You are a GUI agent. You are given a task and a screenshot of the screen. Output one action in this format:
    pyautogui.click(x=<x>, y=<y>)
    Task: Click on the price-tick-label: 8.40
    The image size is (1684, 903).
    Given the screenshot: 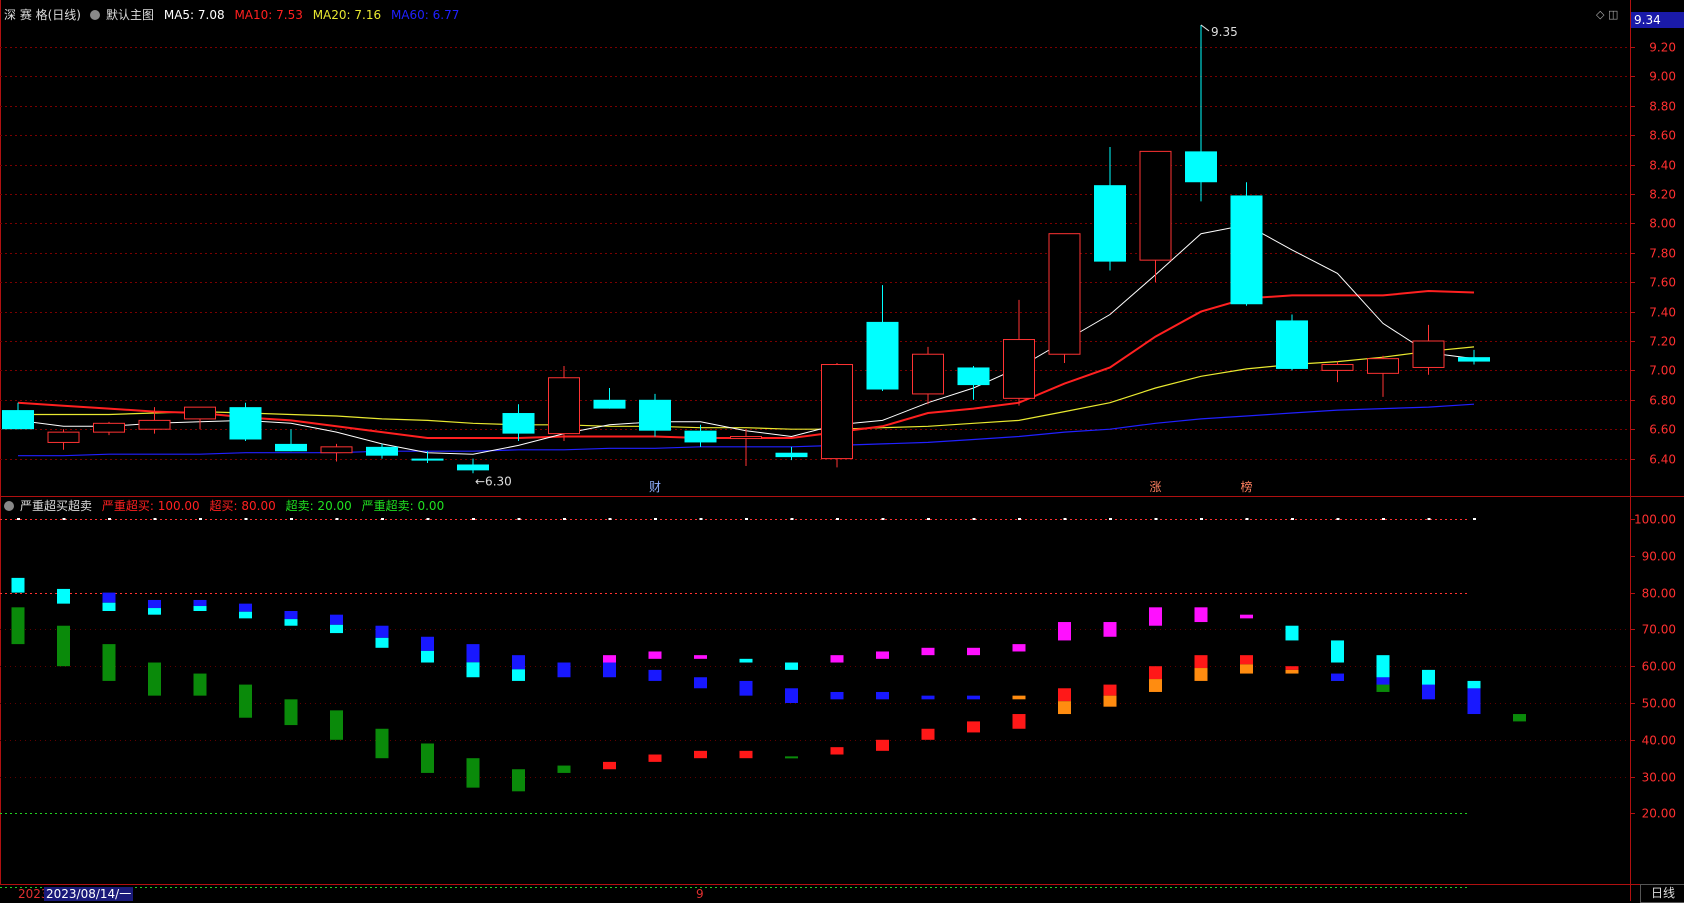 What is the action you would take?
    pyautogui.click(x=1662, y=166)
    